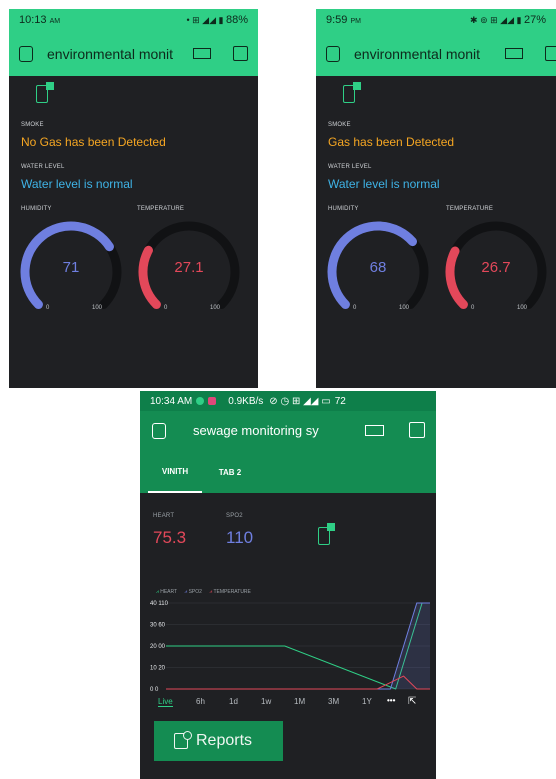 This screenshot has height=779, width=556. I want to click on range-1y: 1Y, so click(367, 701).